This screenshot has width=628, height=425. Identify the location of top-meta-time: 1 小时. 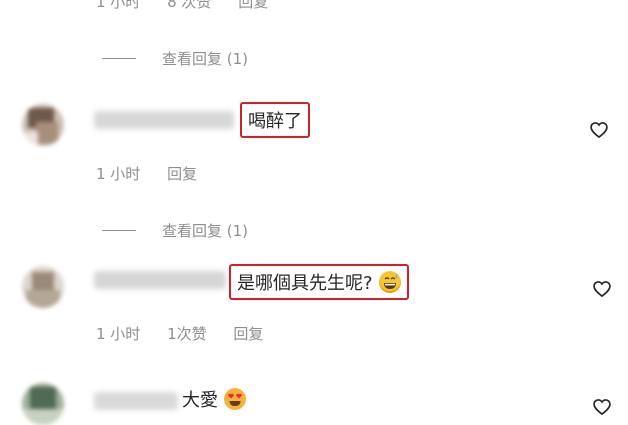
(118, 5).